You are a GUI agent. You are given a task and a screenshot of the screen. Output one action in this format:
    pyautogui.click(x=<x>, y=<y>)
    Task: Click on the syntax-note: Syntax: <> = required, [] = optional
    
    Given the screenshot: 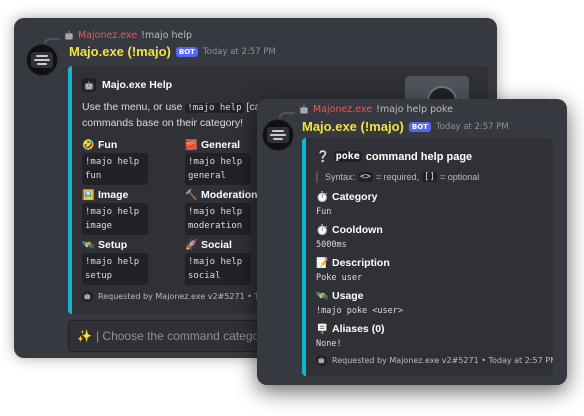 What is the action you would take?
    pyautogui.click(x=397, y=177)
    